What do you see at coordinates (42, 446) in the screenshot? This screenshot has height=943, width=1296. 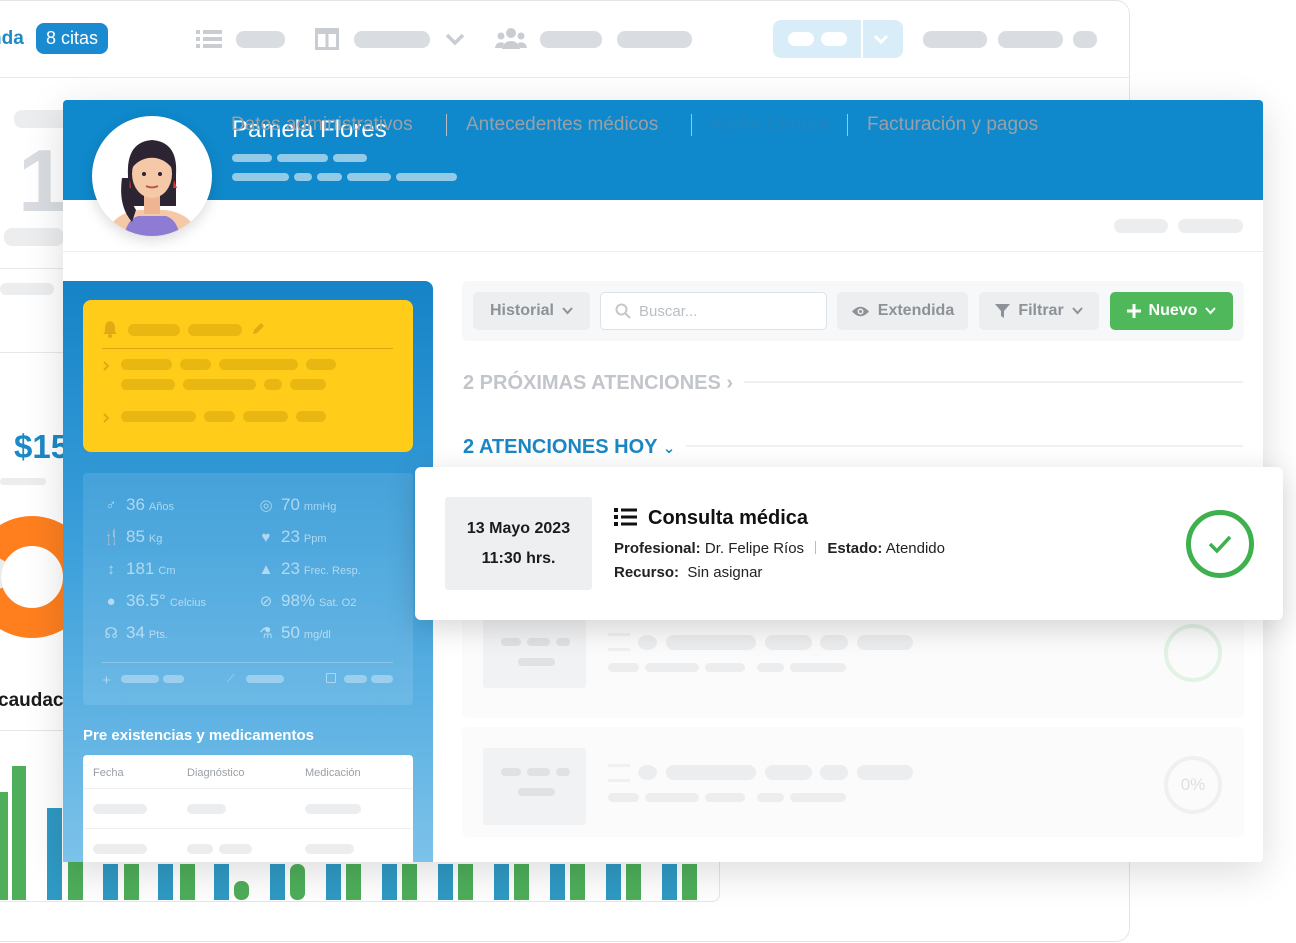 I see `background-amount: $15` at bounding box center [42, 446].